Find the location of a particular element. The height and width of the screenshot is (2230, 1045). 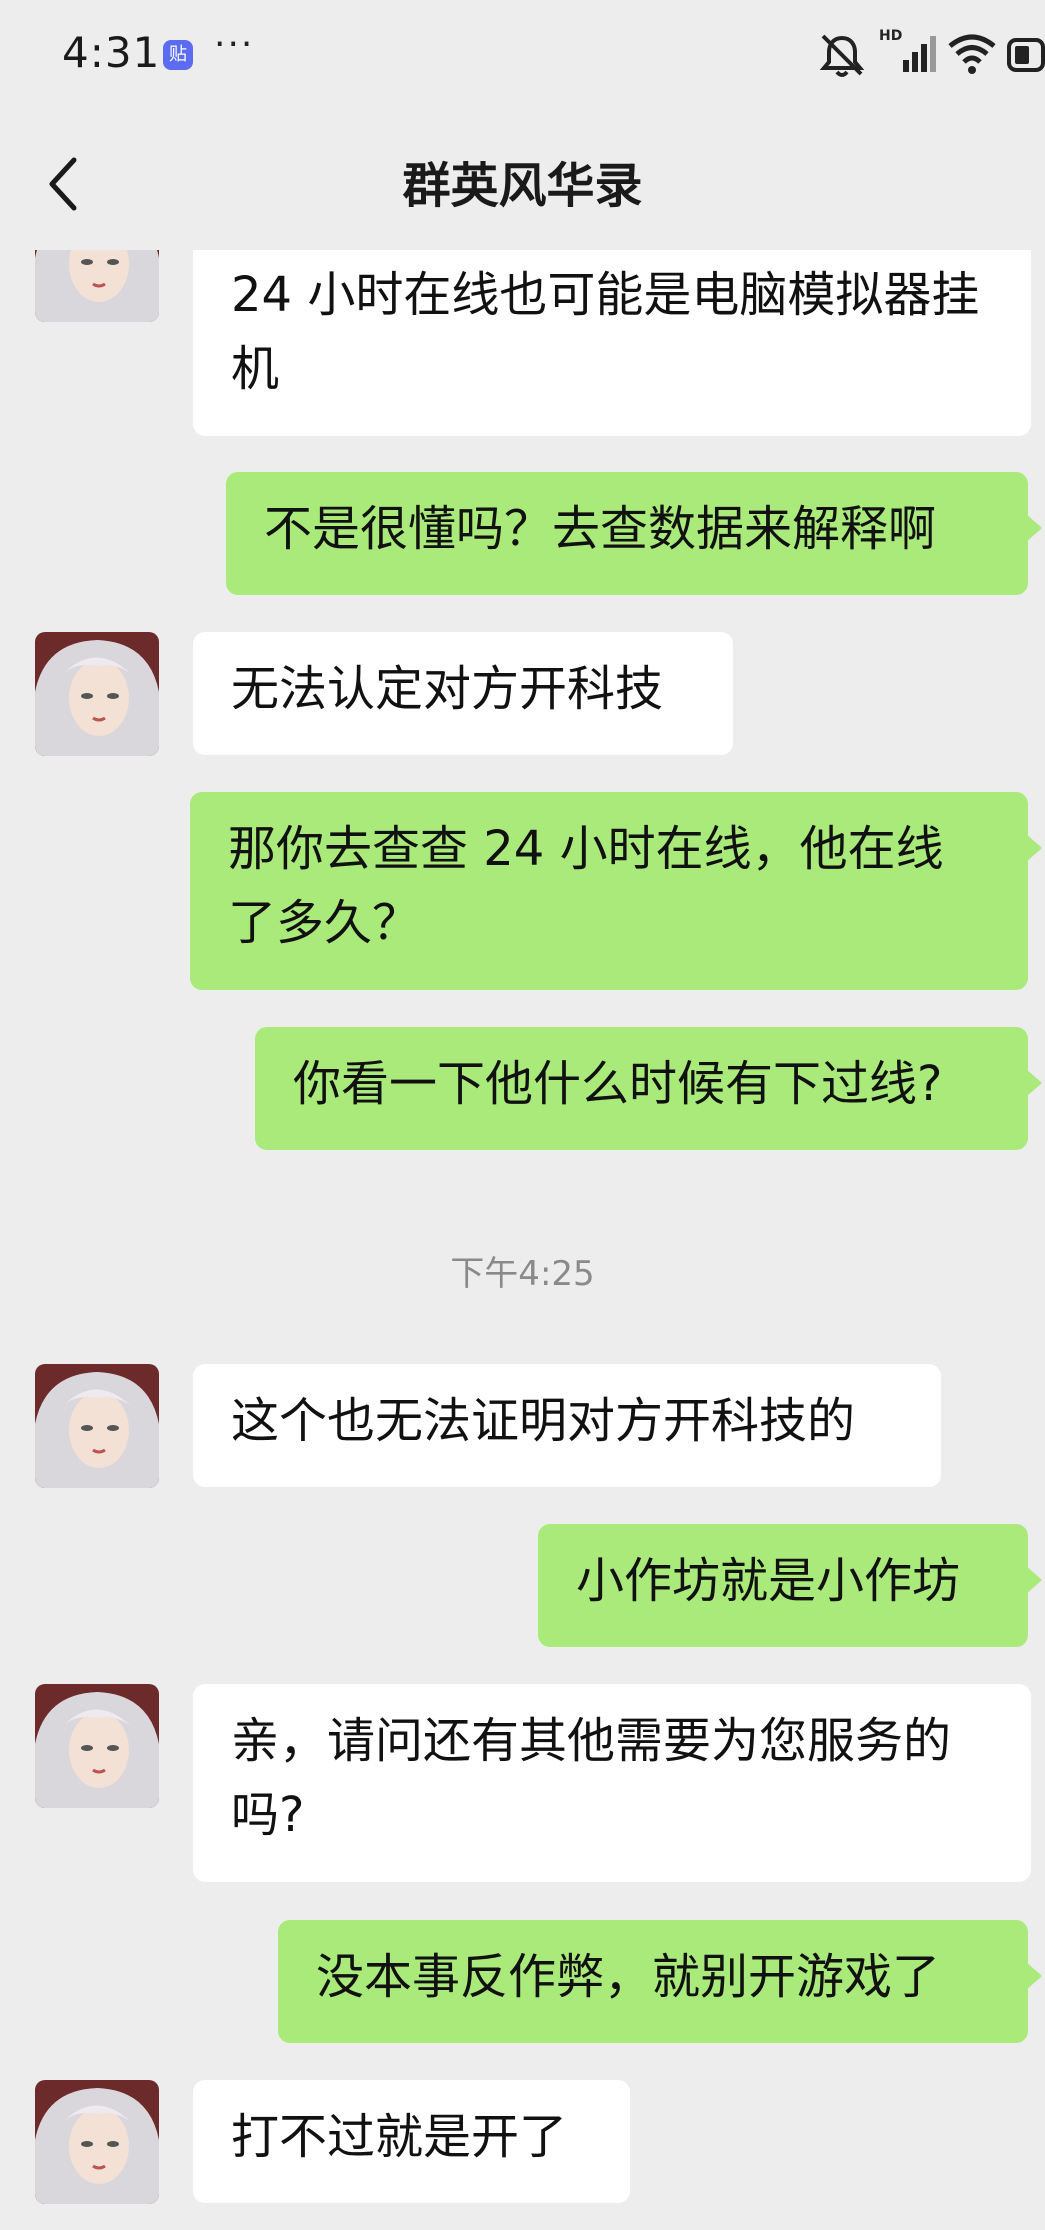

message-bubble-sent: 你看一下他什么时候有下过线? is located at coordinates (648, 1088).